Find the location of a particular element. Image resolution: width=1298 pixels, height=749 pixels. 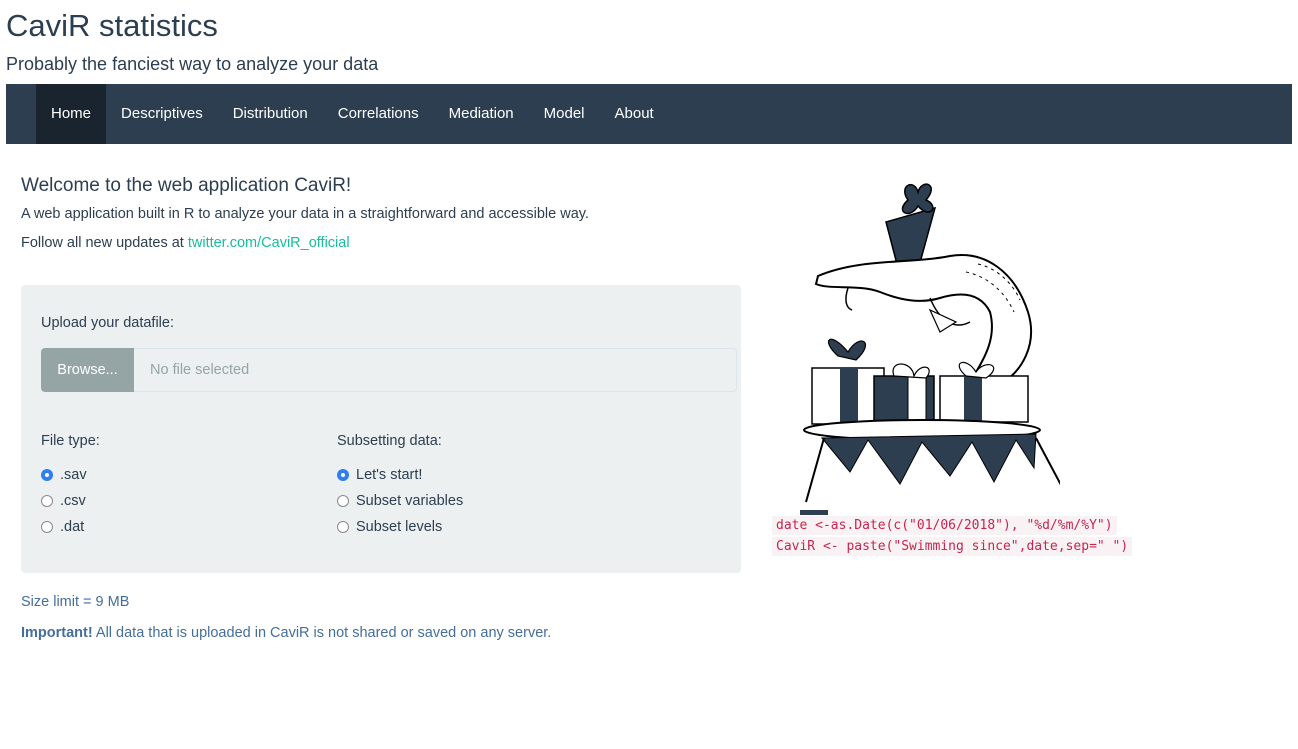

radio-lets-start: Let's start! is located at coordinates (379, 475).